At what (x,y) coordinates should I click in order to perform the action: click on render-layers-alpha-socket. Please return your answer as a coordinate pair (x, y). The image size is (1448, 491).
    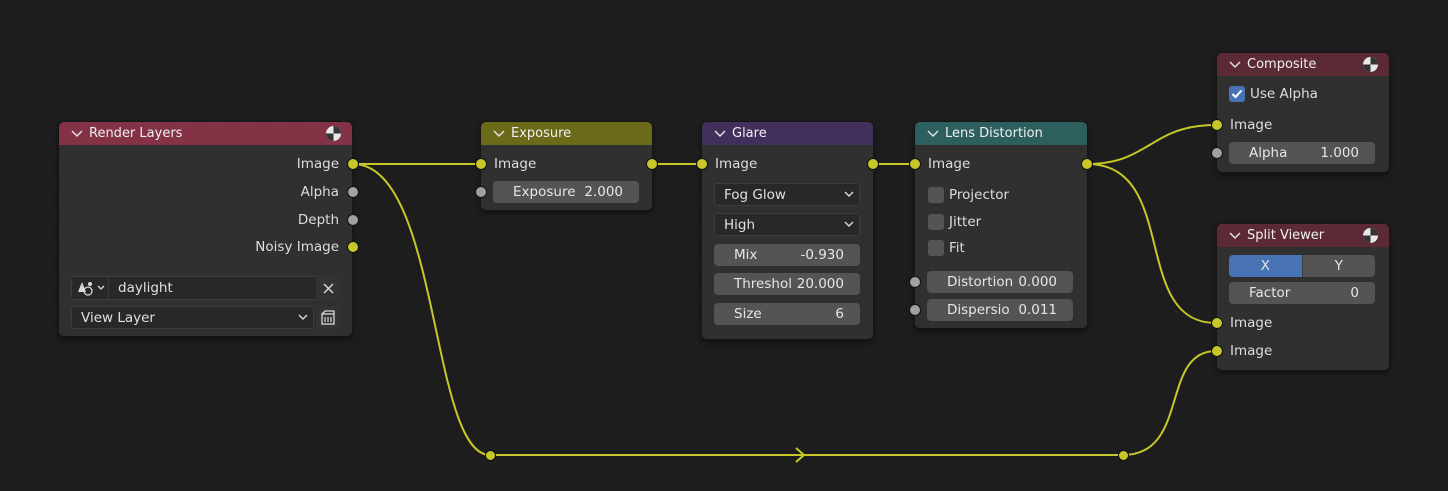
    Looking at the image, I should click on (353, 192).